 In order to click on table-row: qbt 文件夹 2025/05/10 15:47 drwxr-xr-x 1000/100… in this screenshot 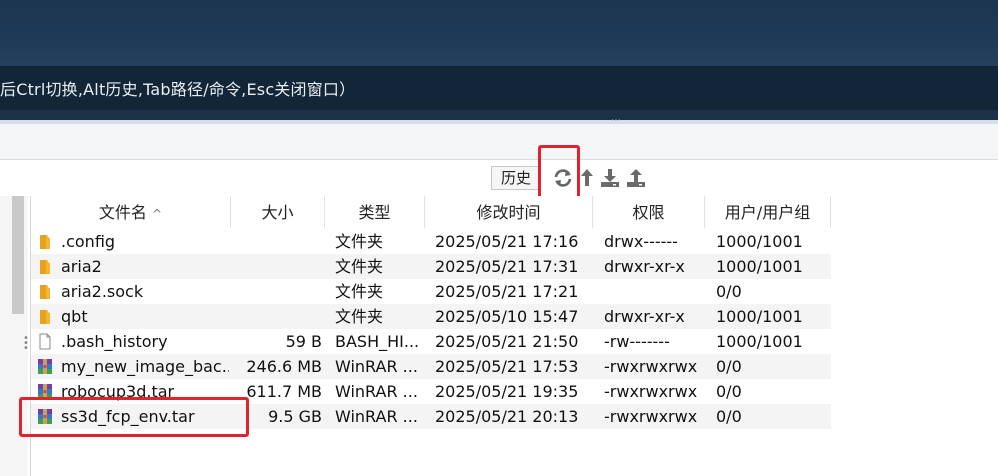, I will do `click(431, 316)`.